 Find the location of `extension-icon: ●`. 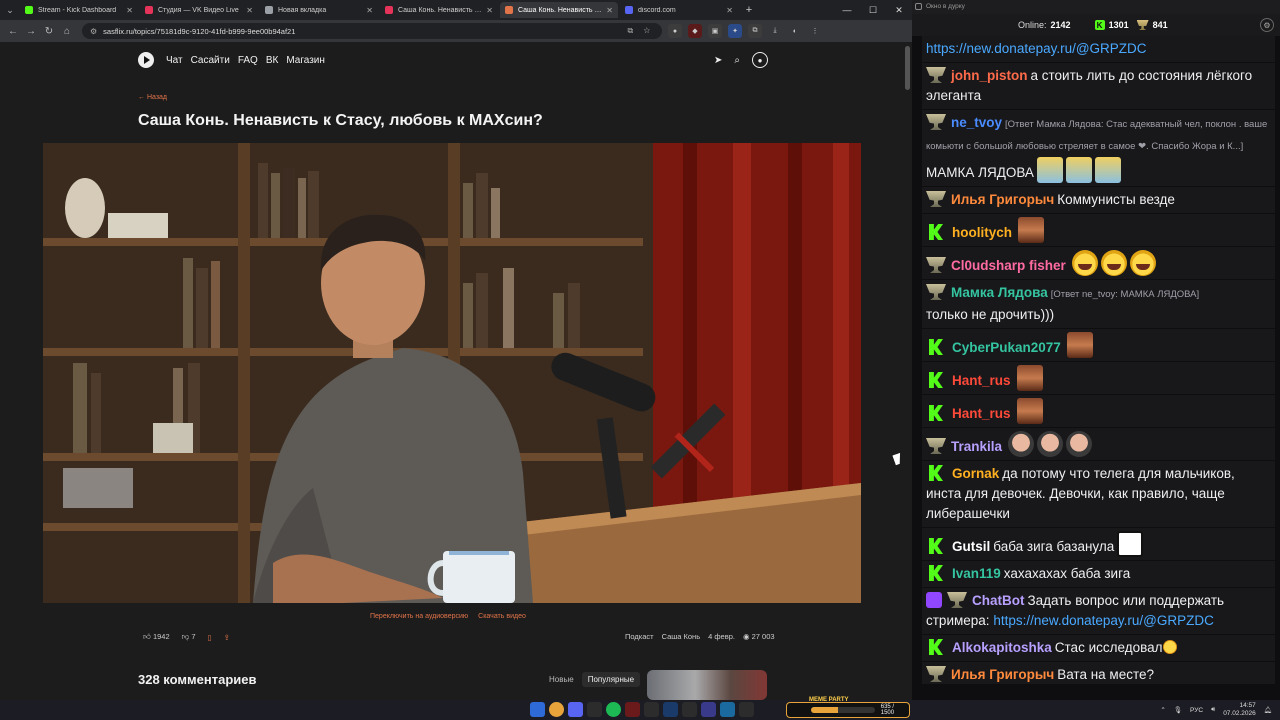

extension-icon: ● is located at coordinates (675, 31).